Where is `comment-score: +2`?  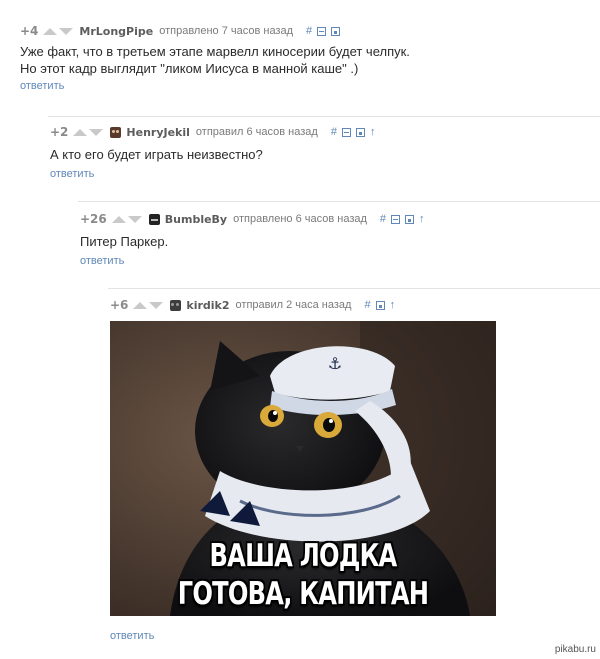 comment-score: +2 is located at coordinates (59, 132).